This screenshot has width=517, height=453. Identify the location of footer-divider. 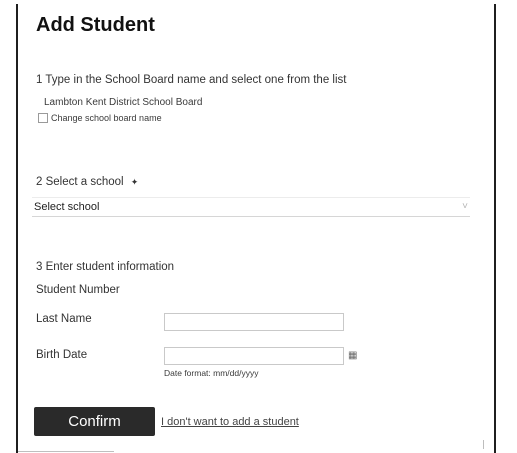
(66, 451).